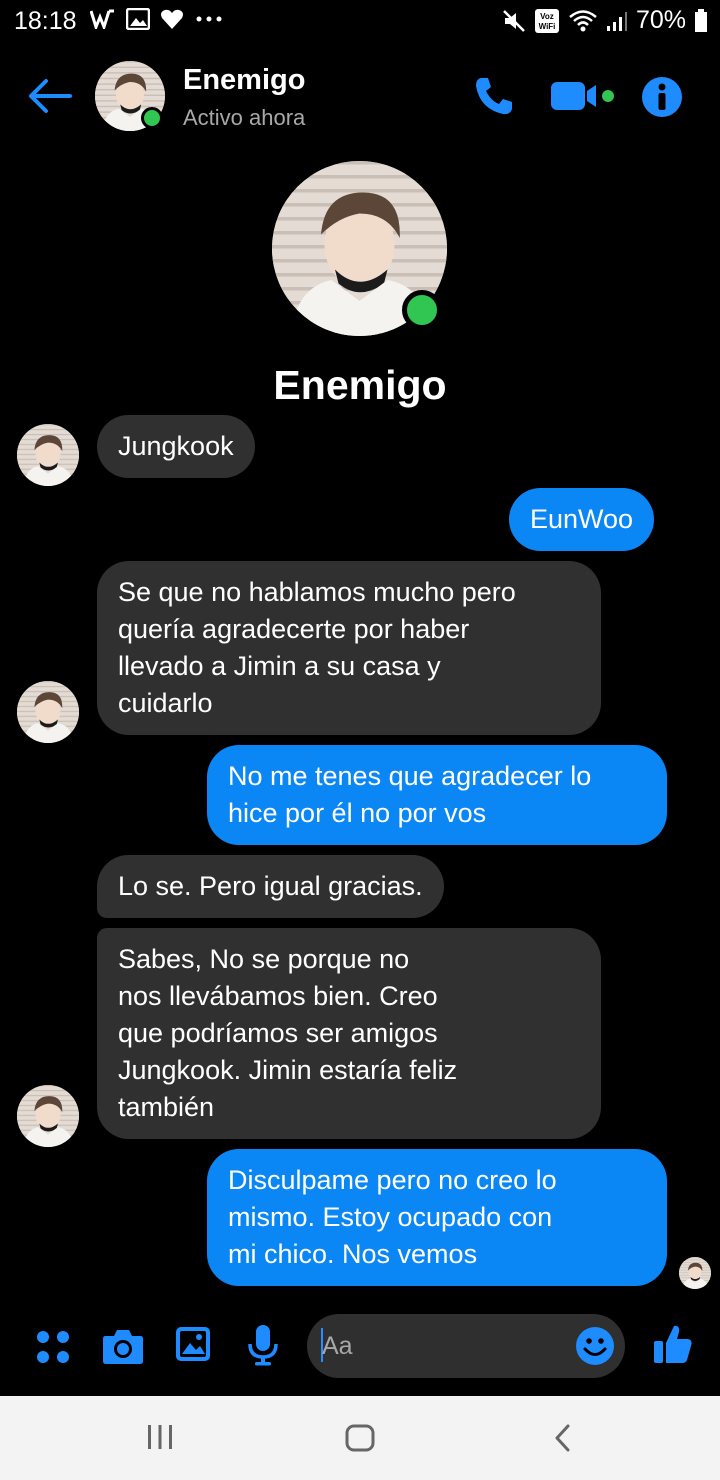  What do you see at coordinates (494, 96) in the screenshot?
I see `phone-icon` at bounding box center [494, 96].